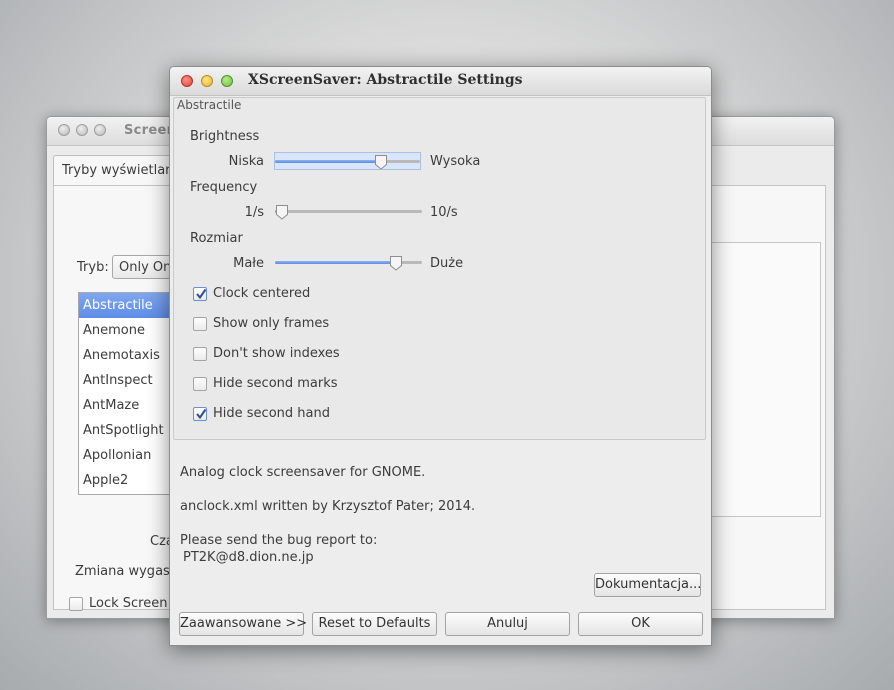 This screenshot has width=894, height=690. What do you see at coordinates (254, 212) in the screenshot?
I see `frequency-min-label: 1/s` at bounding box center [254, 212].